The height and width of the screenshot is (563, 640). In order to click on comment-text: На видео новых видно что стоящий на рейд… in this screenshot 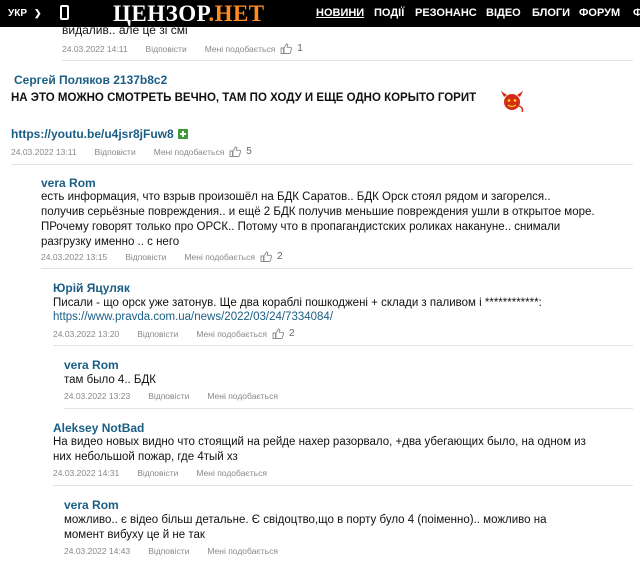, I will do `click(319, 449)`.